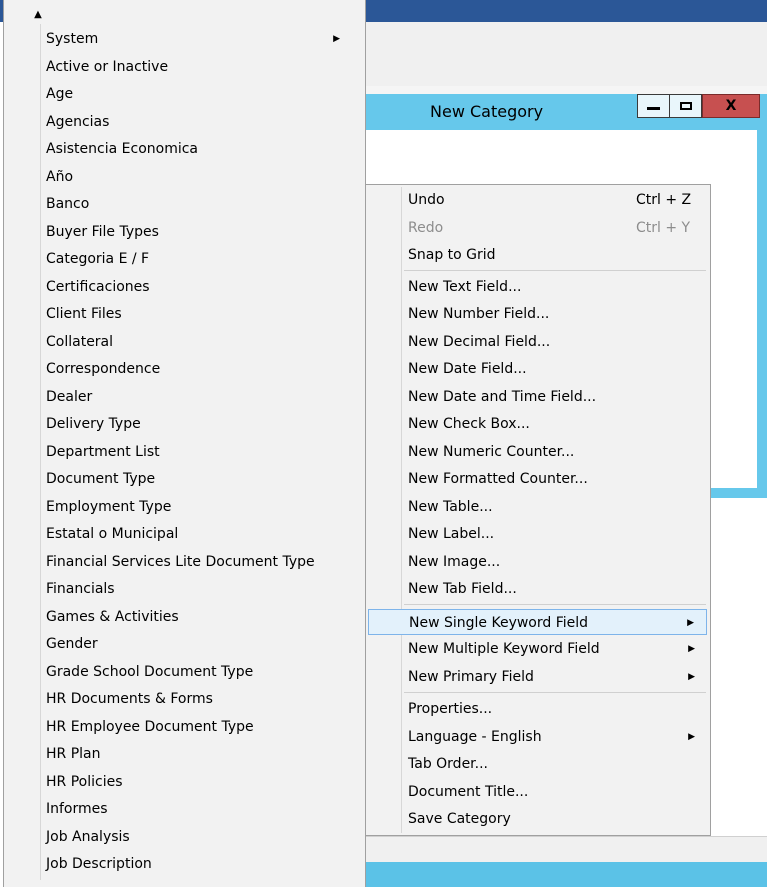 The height and width of the screenshot is (887, 767). What do you see at coordinates (196, 644) in the screenshot?
I see `keyword-type-item: Gender` at bounding box center [196, 644].